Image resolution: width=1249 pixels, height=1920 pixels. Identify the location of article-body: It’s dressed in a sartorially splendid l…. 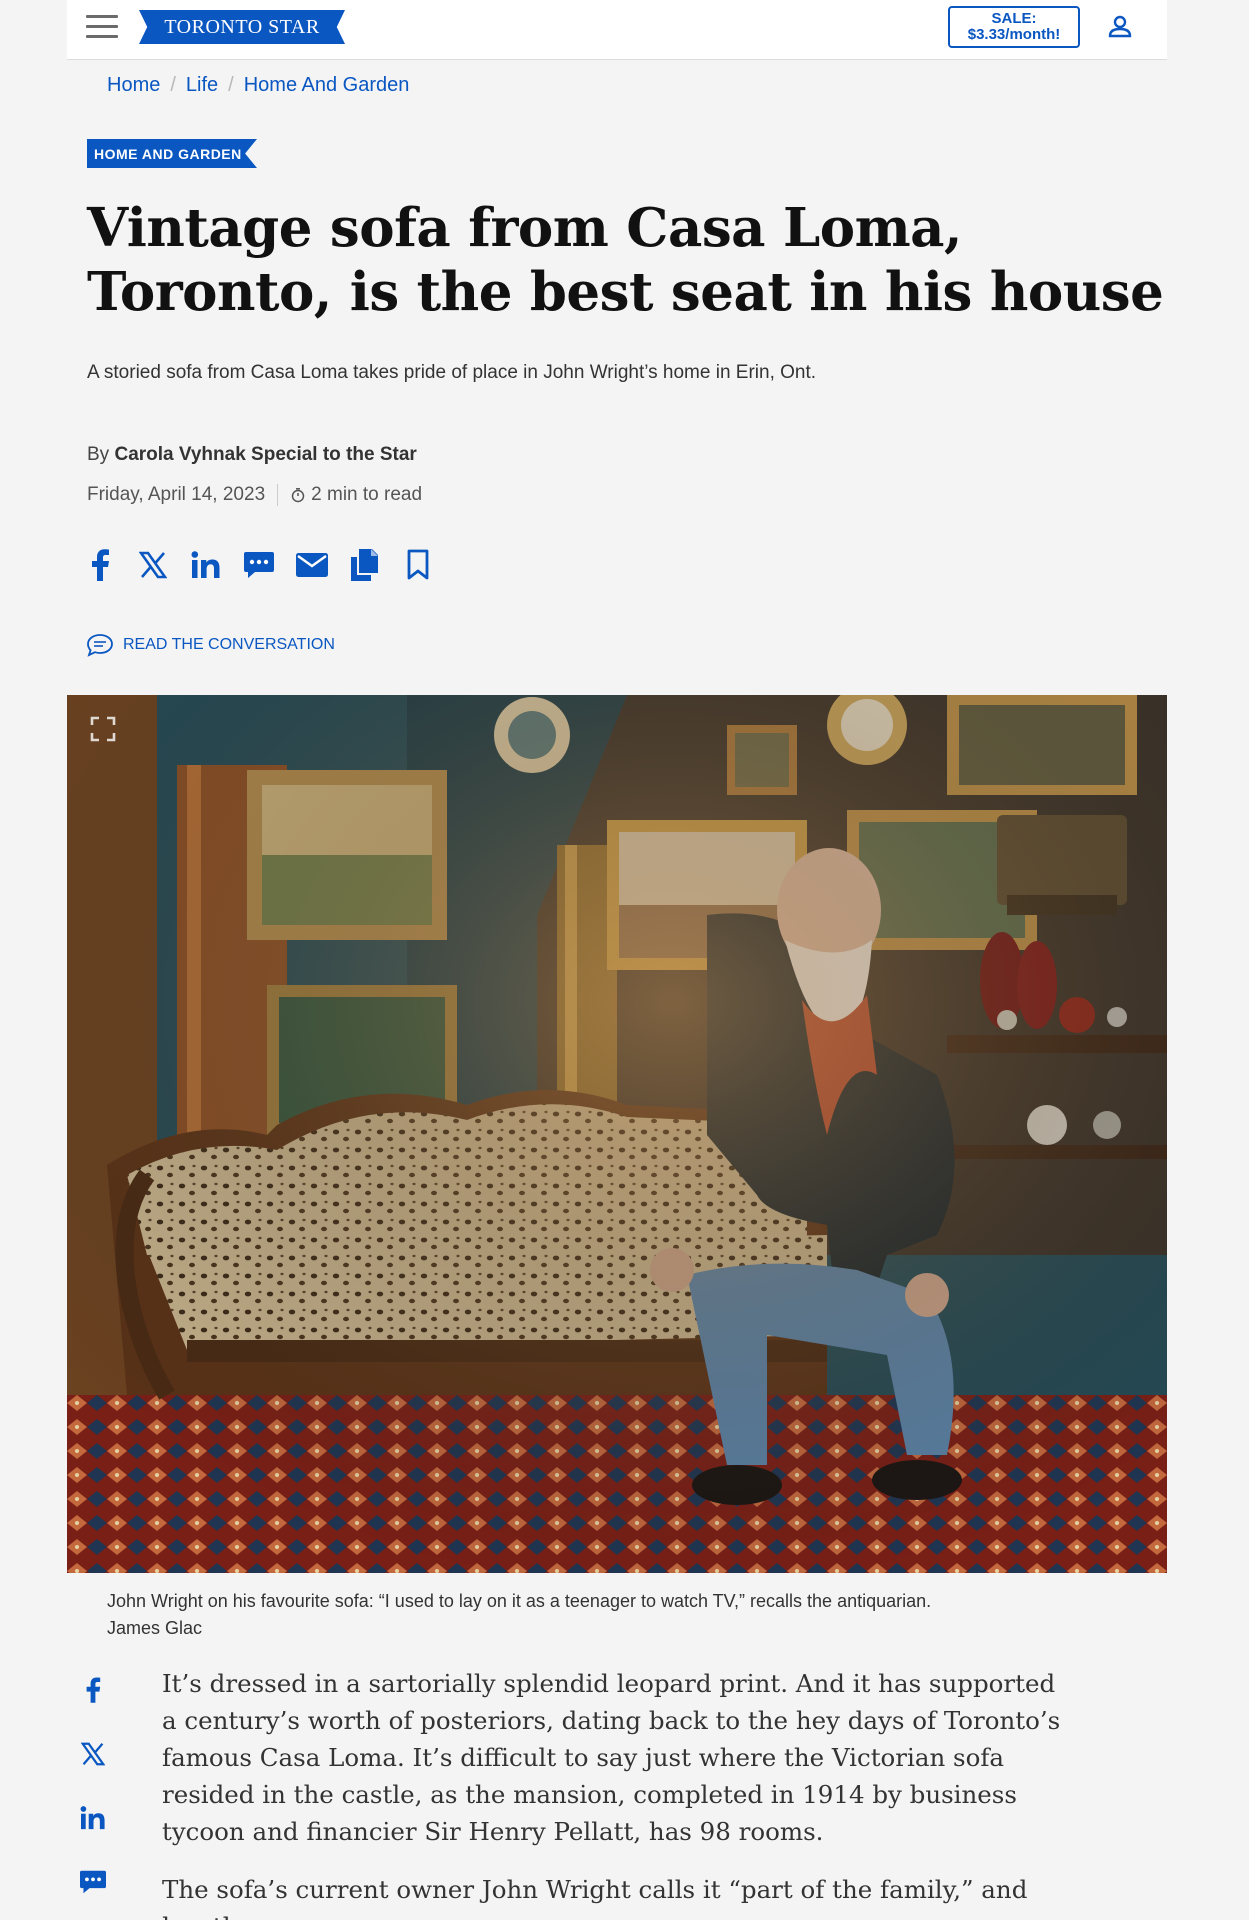
(612, 1792).